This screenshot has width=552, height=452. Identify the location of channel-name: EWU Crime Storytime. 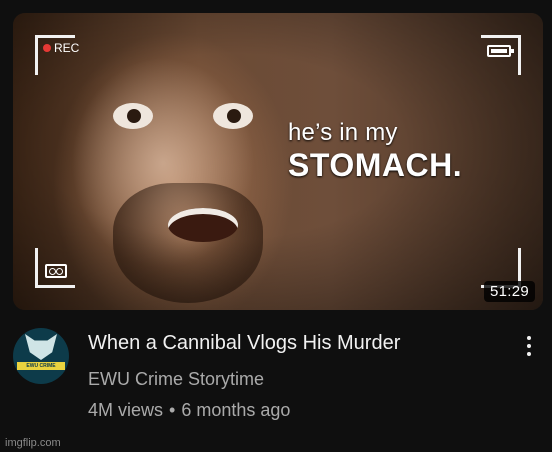
(176, 379).